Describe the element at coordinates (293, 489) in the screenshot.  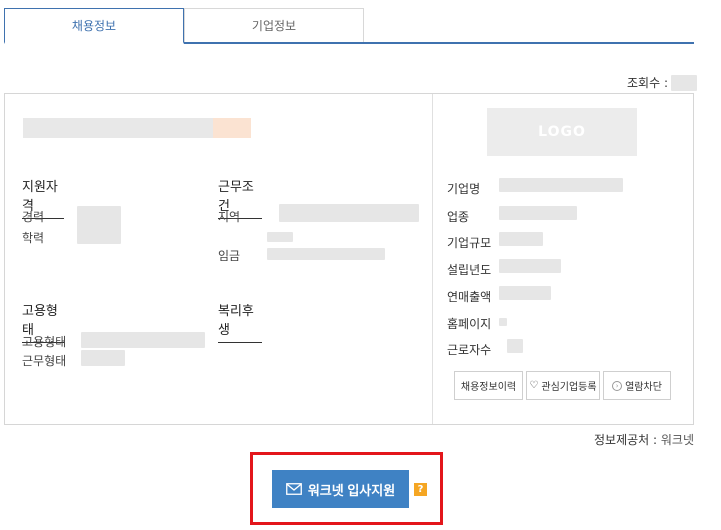
I see `envelope-icon` at that location.